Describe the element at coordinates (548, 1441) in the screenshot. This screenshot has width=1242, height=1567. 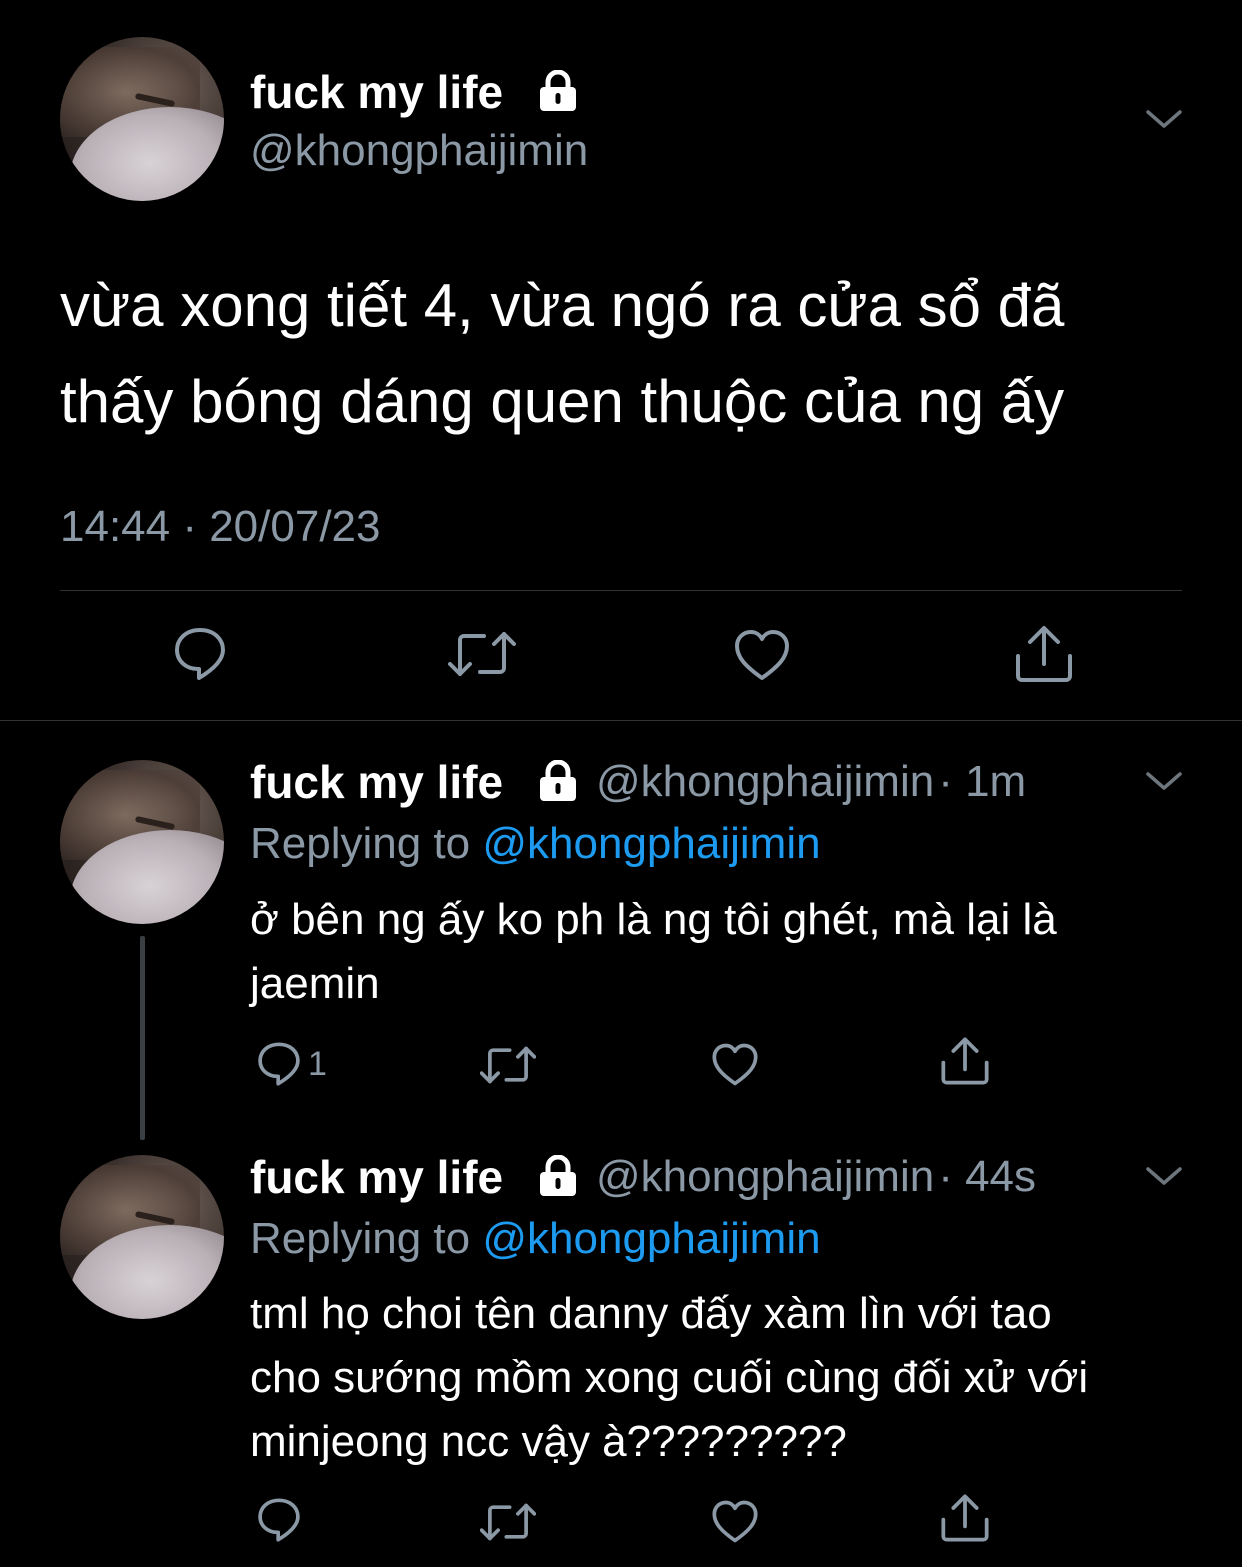
I see `reply-text-line: minjeong ncc vậy à?????????` at that location.